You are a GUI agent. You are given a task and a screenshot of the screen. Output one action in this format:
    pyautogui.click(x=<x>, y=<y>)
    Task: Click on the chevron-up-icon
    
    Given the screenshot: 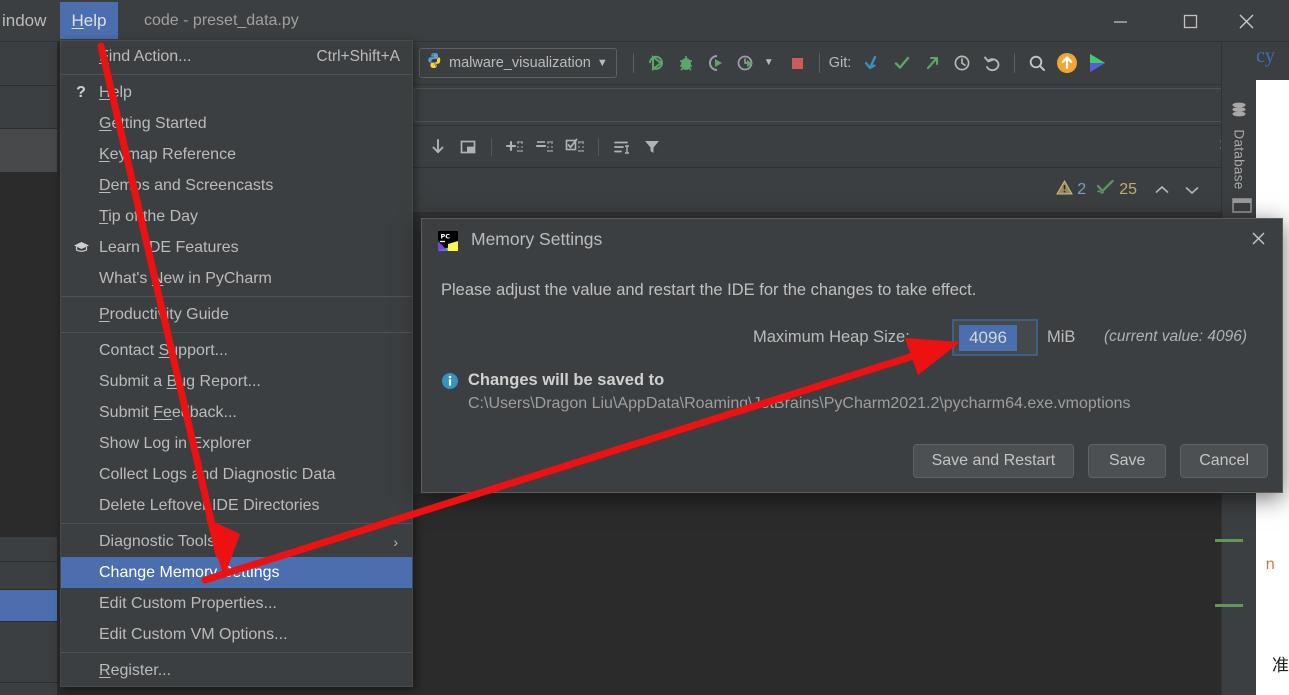 What is the action you would take?
    pyautogui.click(x=1162, y=190)
    